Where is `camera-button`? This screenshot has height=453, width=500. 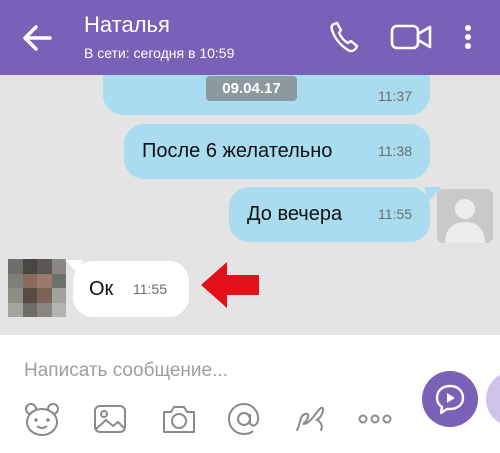 camera-button is located at coordinates (179, 419).